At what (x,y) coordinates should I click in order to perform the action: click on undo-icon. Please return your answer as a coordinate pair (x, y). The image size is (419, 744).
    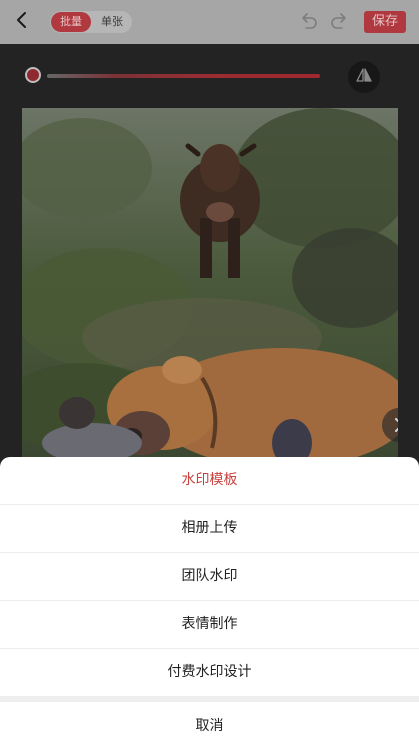
    Looking at the image, I should click on (309, 25).